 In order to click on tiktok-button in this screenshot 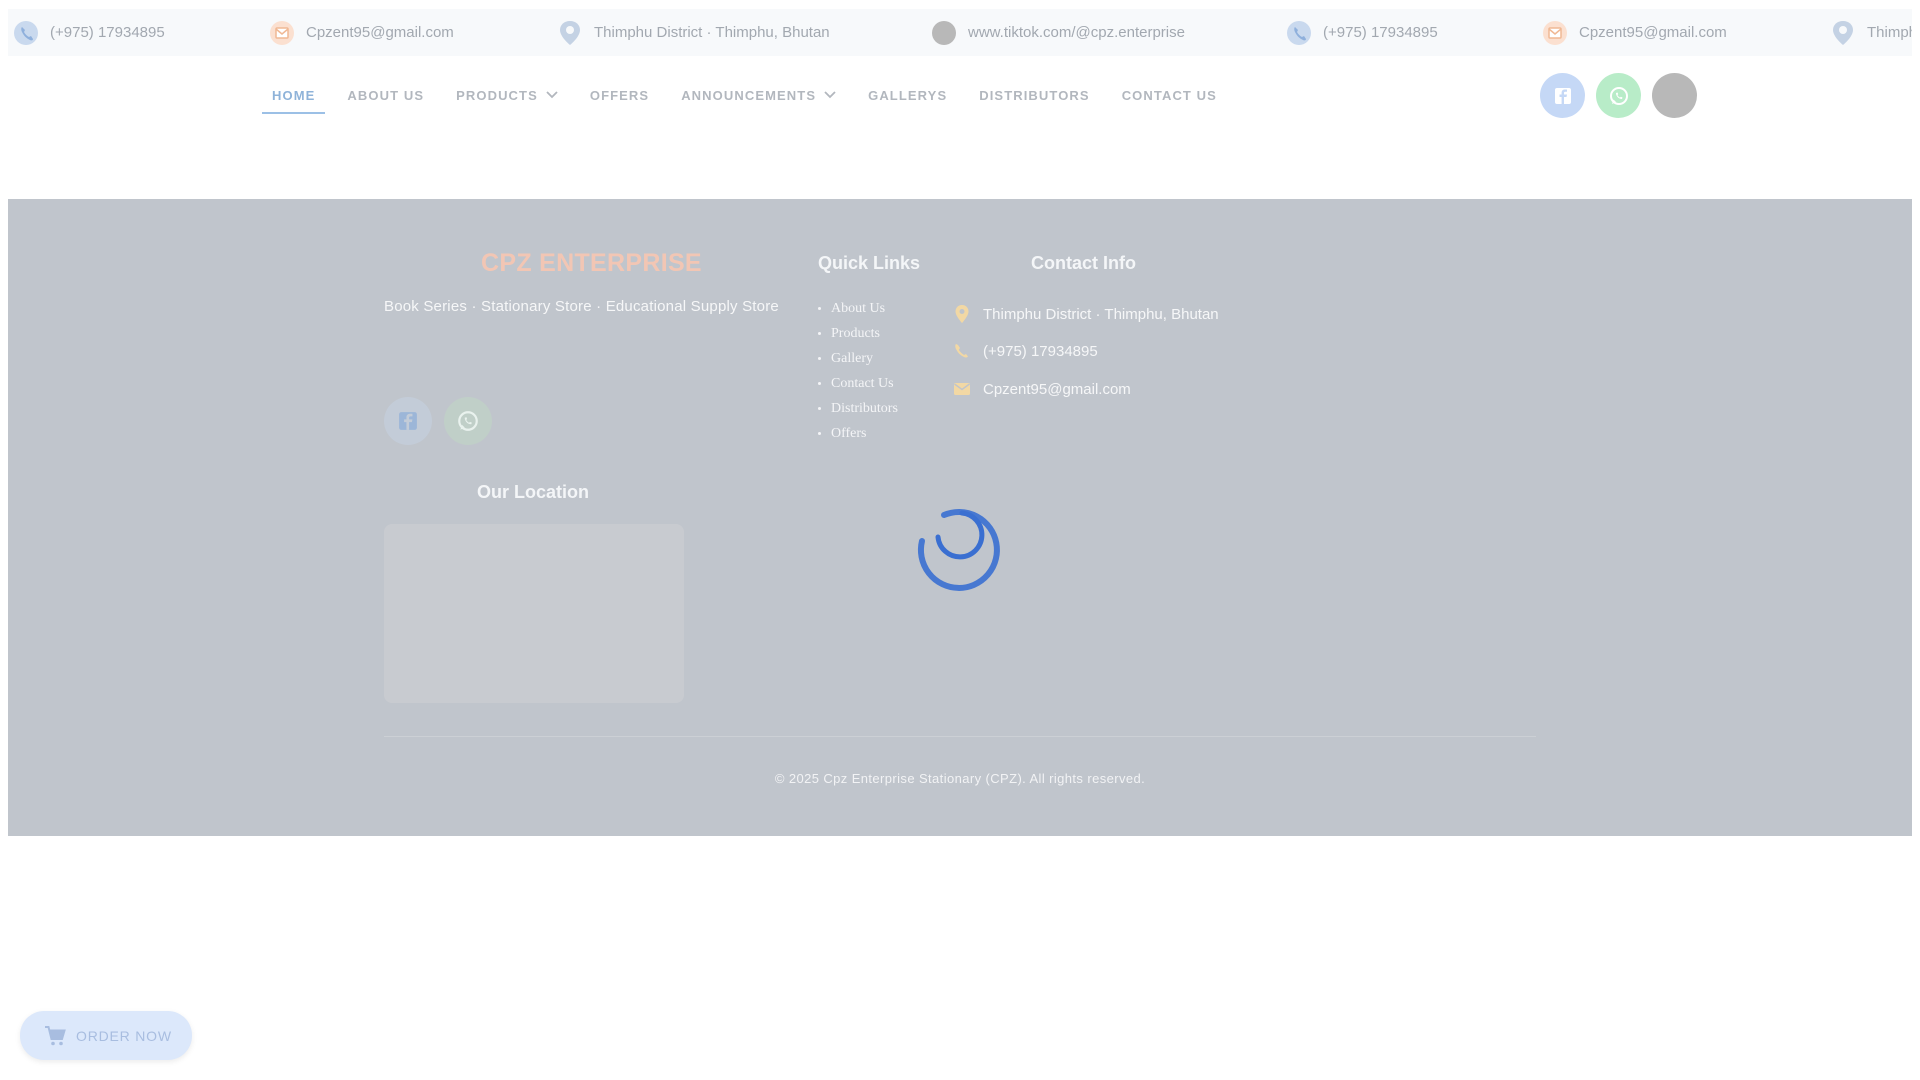, I will do `click(1674, 95)`.